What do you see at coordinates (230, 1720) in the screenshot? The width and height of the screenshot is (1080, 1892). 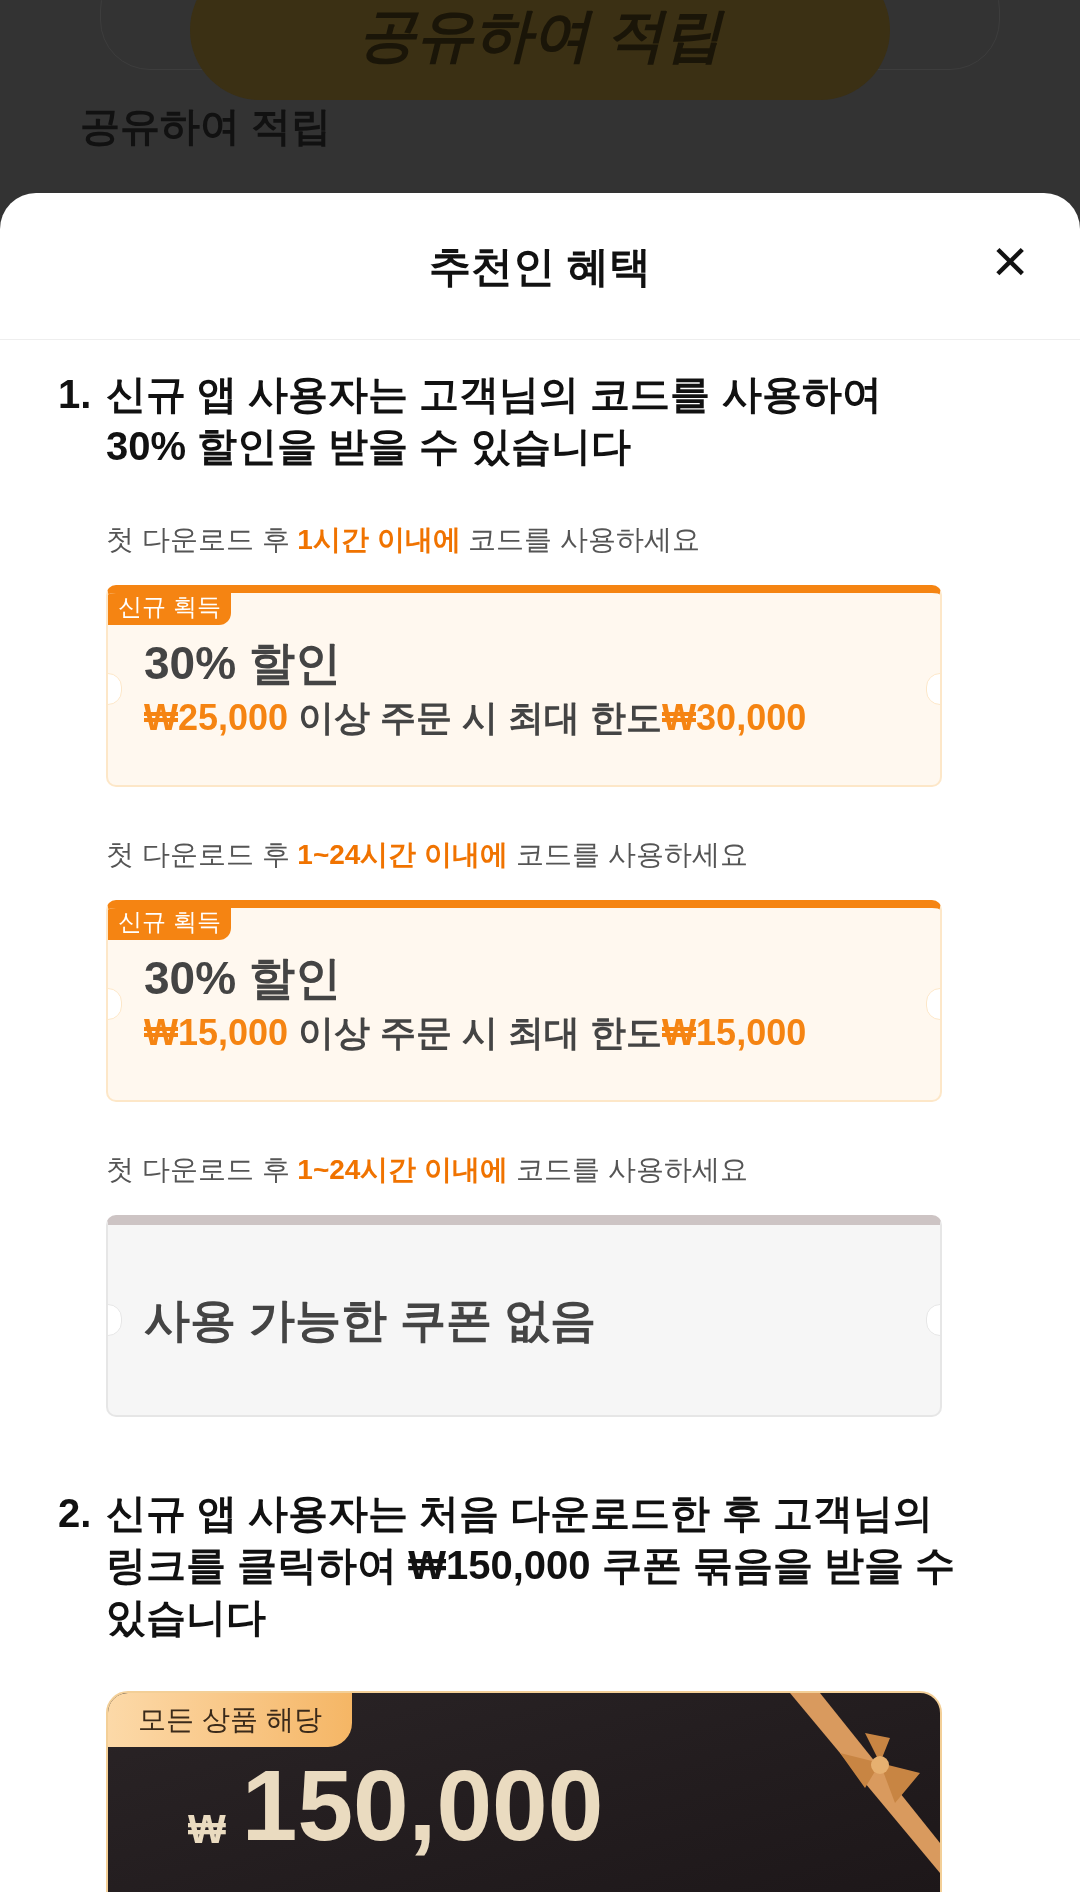 I see `banner-badge: 모든 상품 해당` at bounding box center [230, 1720].